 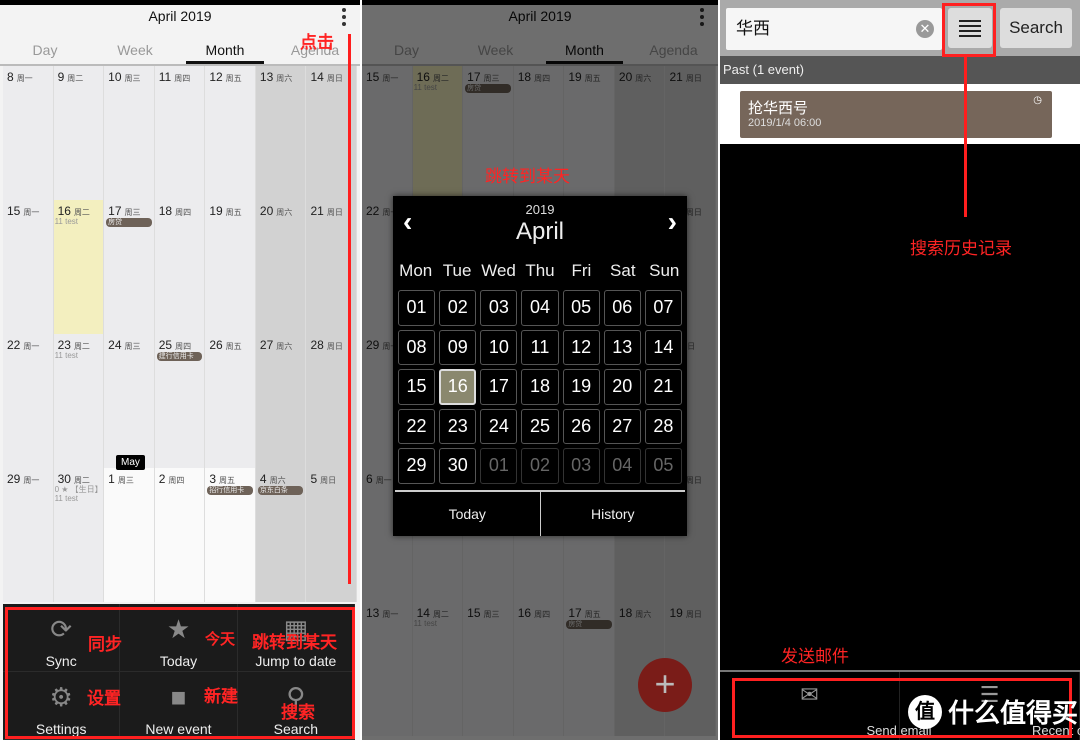 What do you see at coordinates (622, 426) in the screenshot?
I see `picker-day: 27` at bounding box center [622, 426].